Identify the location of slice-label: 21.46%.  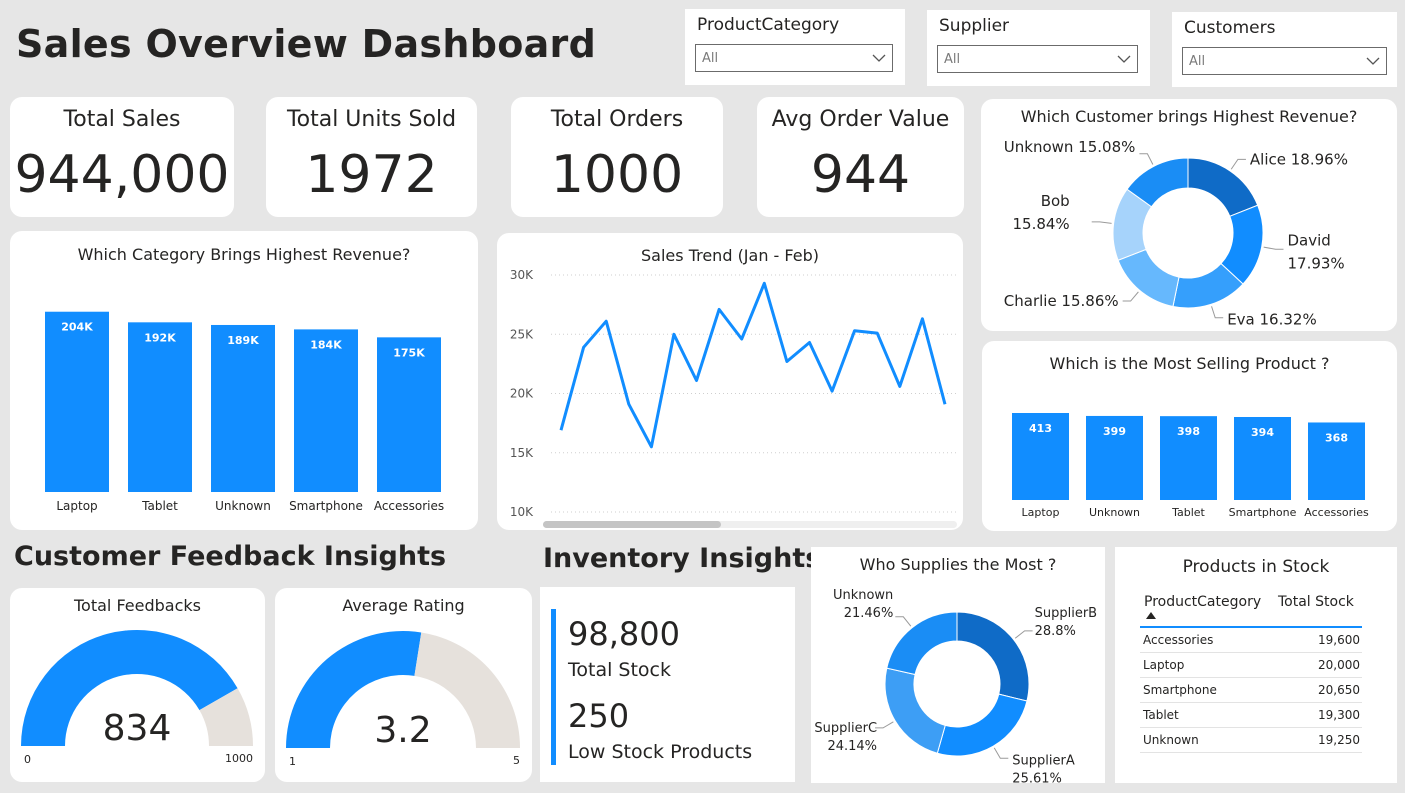
(869, 613).